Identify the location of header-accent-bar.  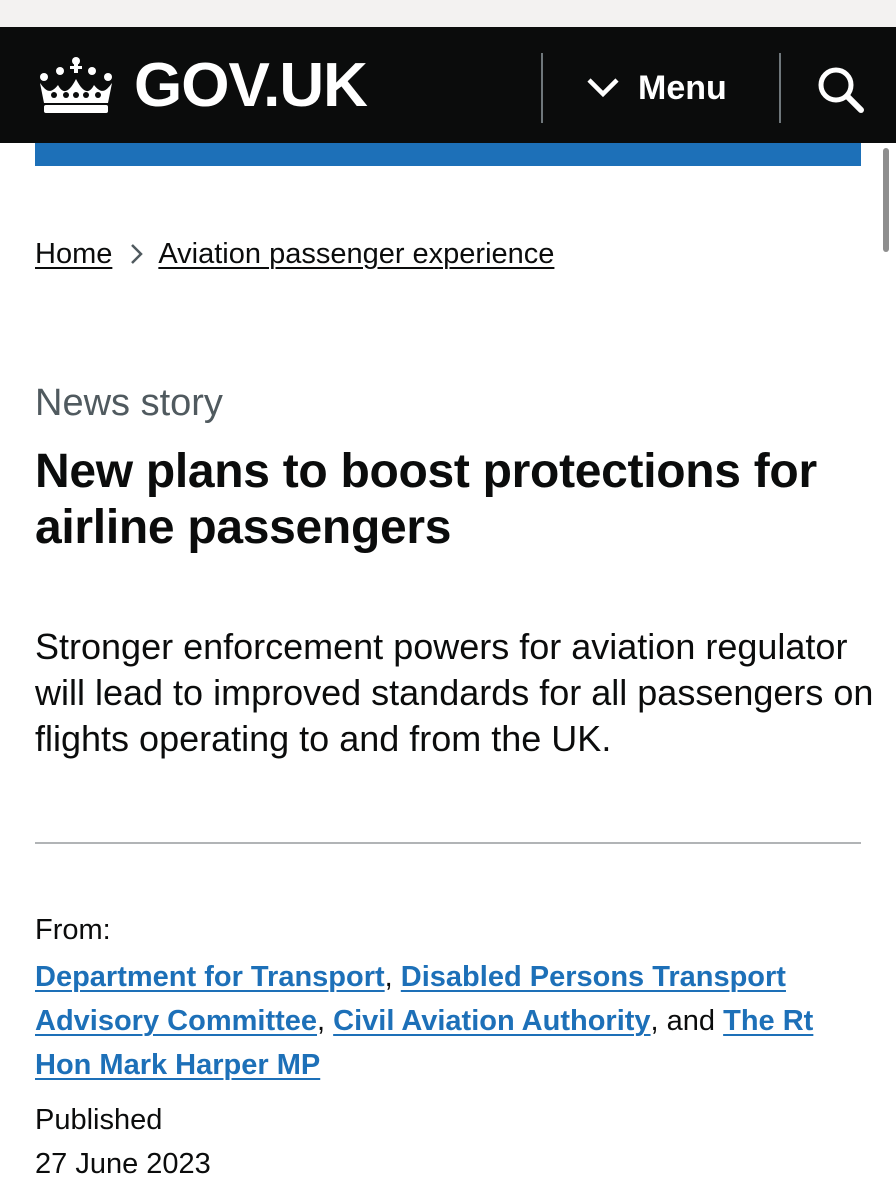
(448, 154).